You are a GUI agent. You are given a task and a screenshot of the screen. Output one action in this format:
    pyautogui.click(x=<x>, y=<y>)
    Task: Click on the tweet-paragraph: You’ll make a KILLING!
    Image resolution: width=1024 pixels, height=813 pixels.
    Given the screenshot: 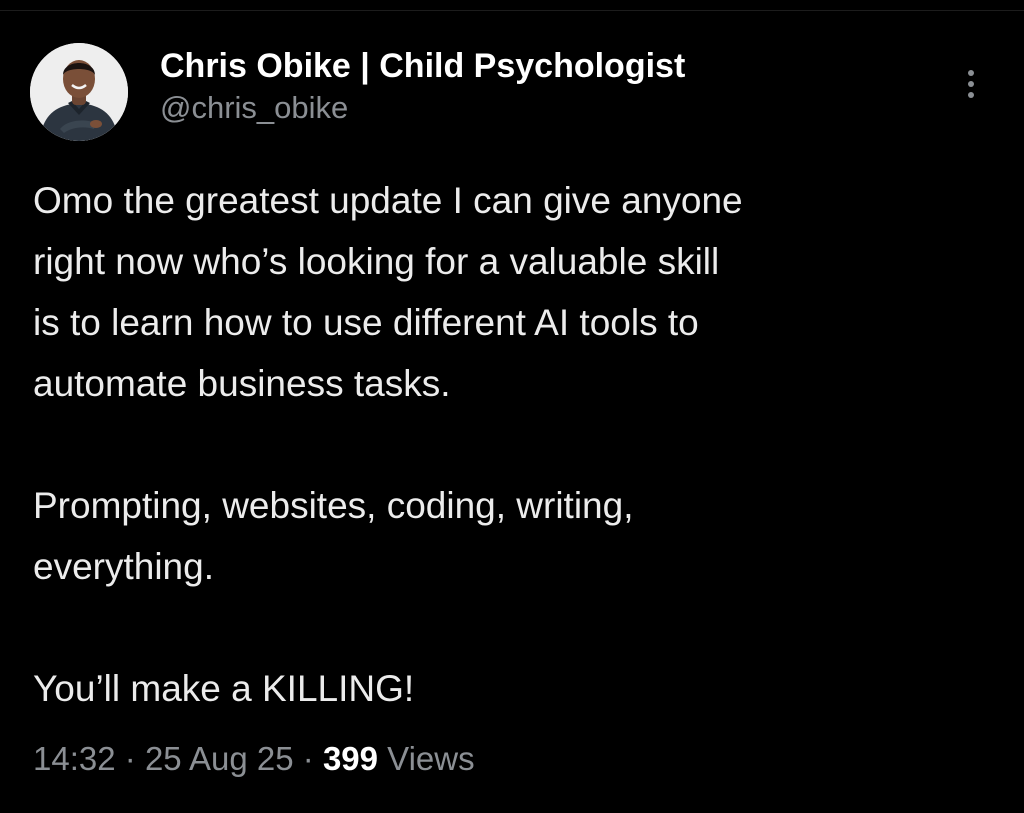 What is the action you would take?
    pyautogui.click(x=518, y=688)
    